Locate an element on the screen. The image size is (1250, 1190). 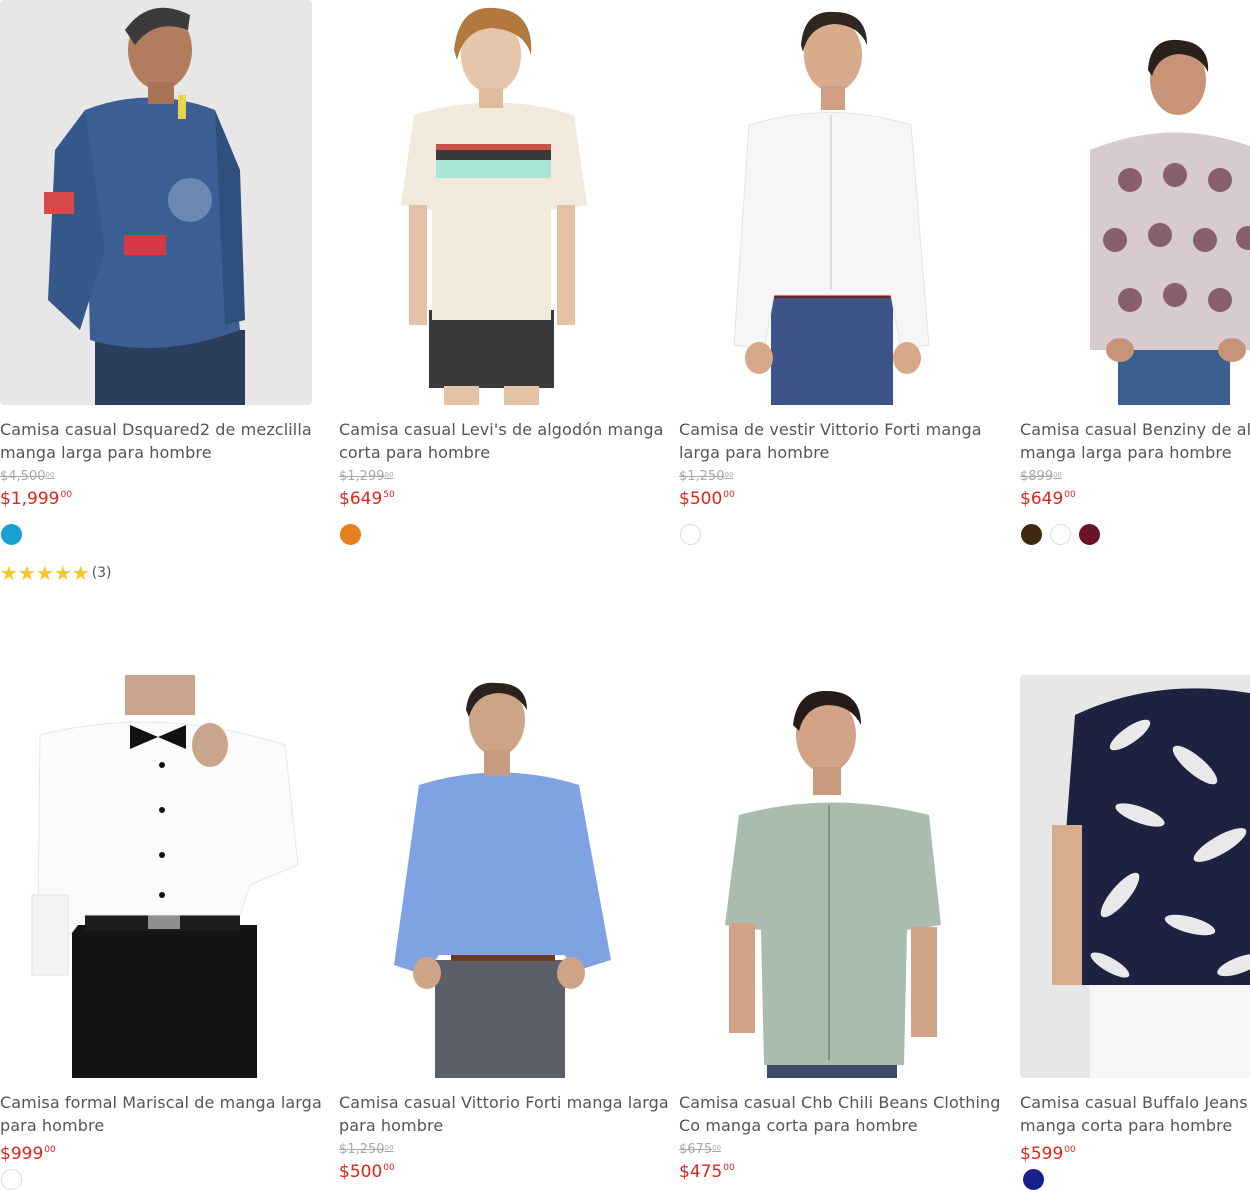
sale-price: $47500 is located at coordinates (707, 1172).